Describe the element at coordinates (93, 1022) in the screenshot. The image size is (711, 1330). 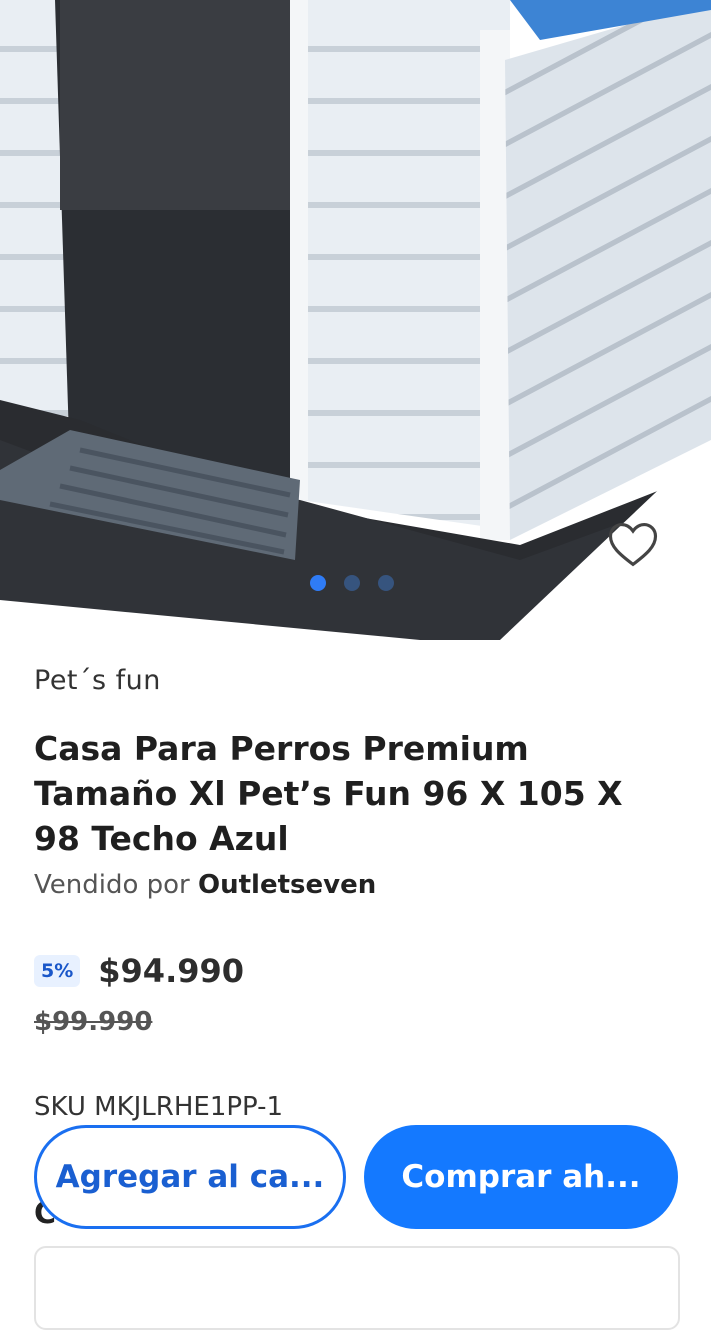
I see `original-price: $99.990` at that location.